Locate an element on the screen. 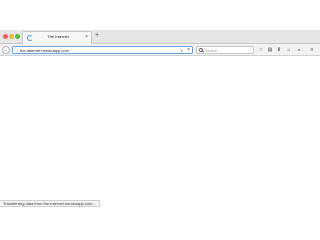 Image resolution: width=320 pixels, height=240 pixels. reading-list-icon: ▤ is located at coordinates (270, 50).